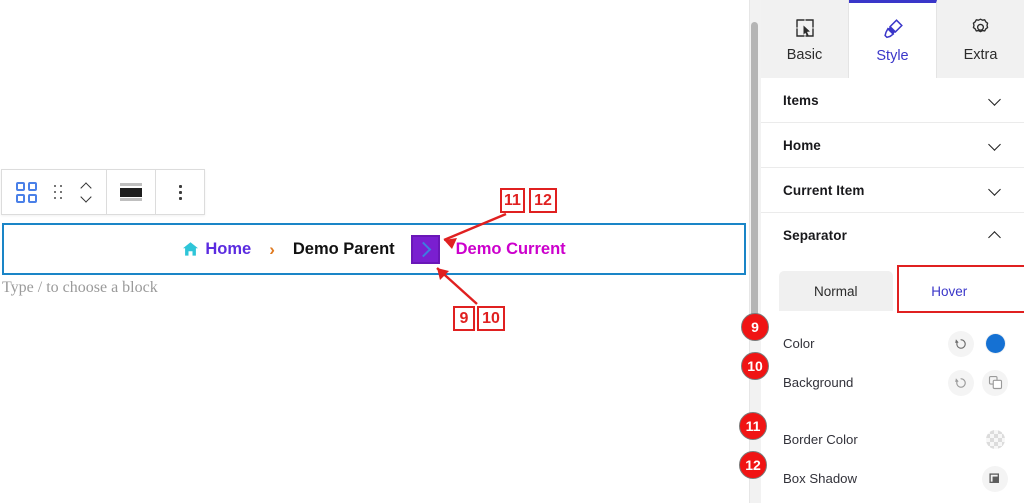 The image size is (1024, 503). Describe the element at coordinates (980, 28) in the screenshot. I see `gear-icon` at that location.